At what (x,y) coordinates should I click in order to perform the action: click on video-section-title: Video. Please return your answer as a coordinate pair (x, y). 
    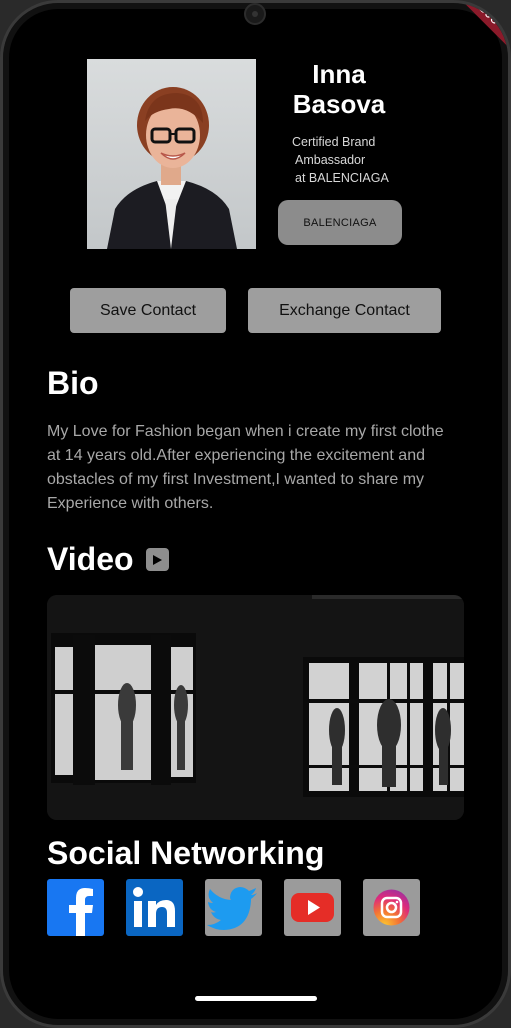
    Looking at the image, I should click on (108, 559).